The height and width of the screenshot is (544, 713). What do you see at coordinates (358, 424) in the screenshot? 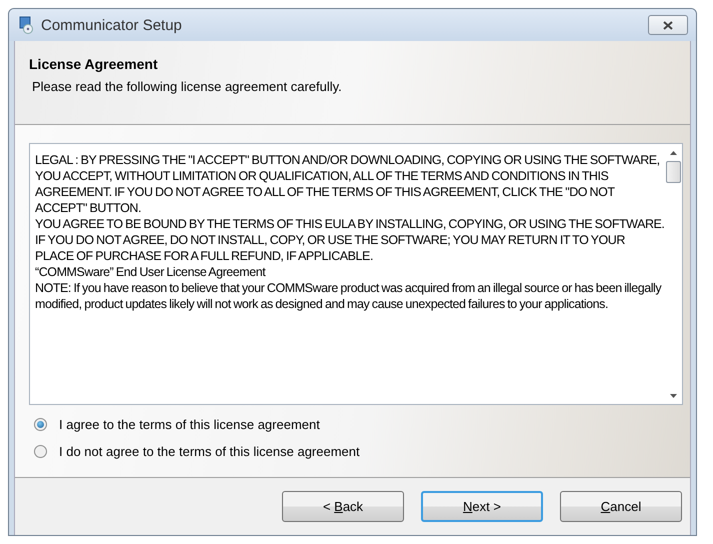
I see `radio-option: I agree to the terms of this license agreement` at bounding box center [358, 424].